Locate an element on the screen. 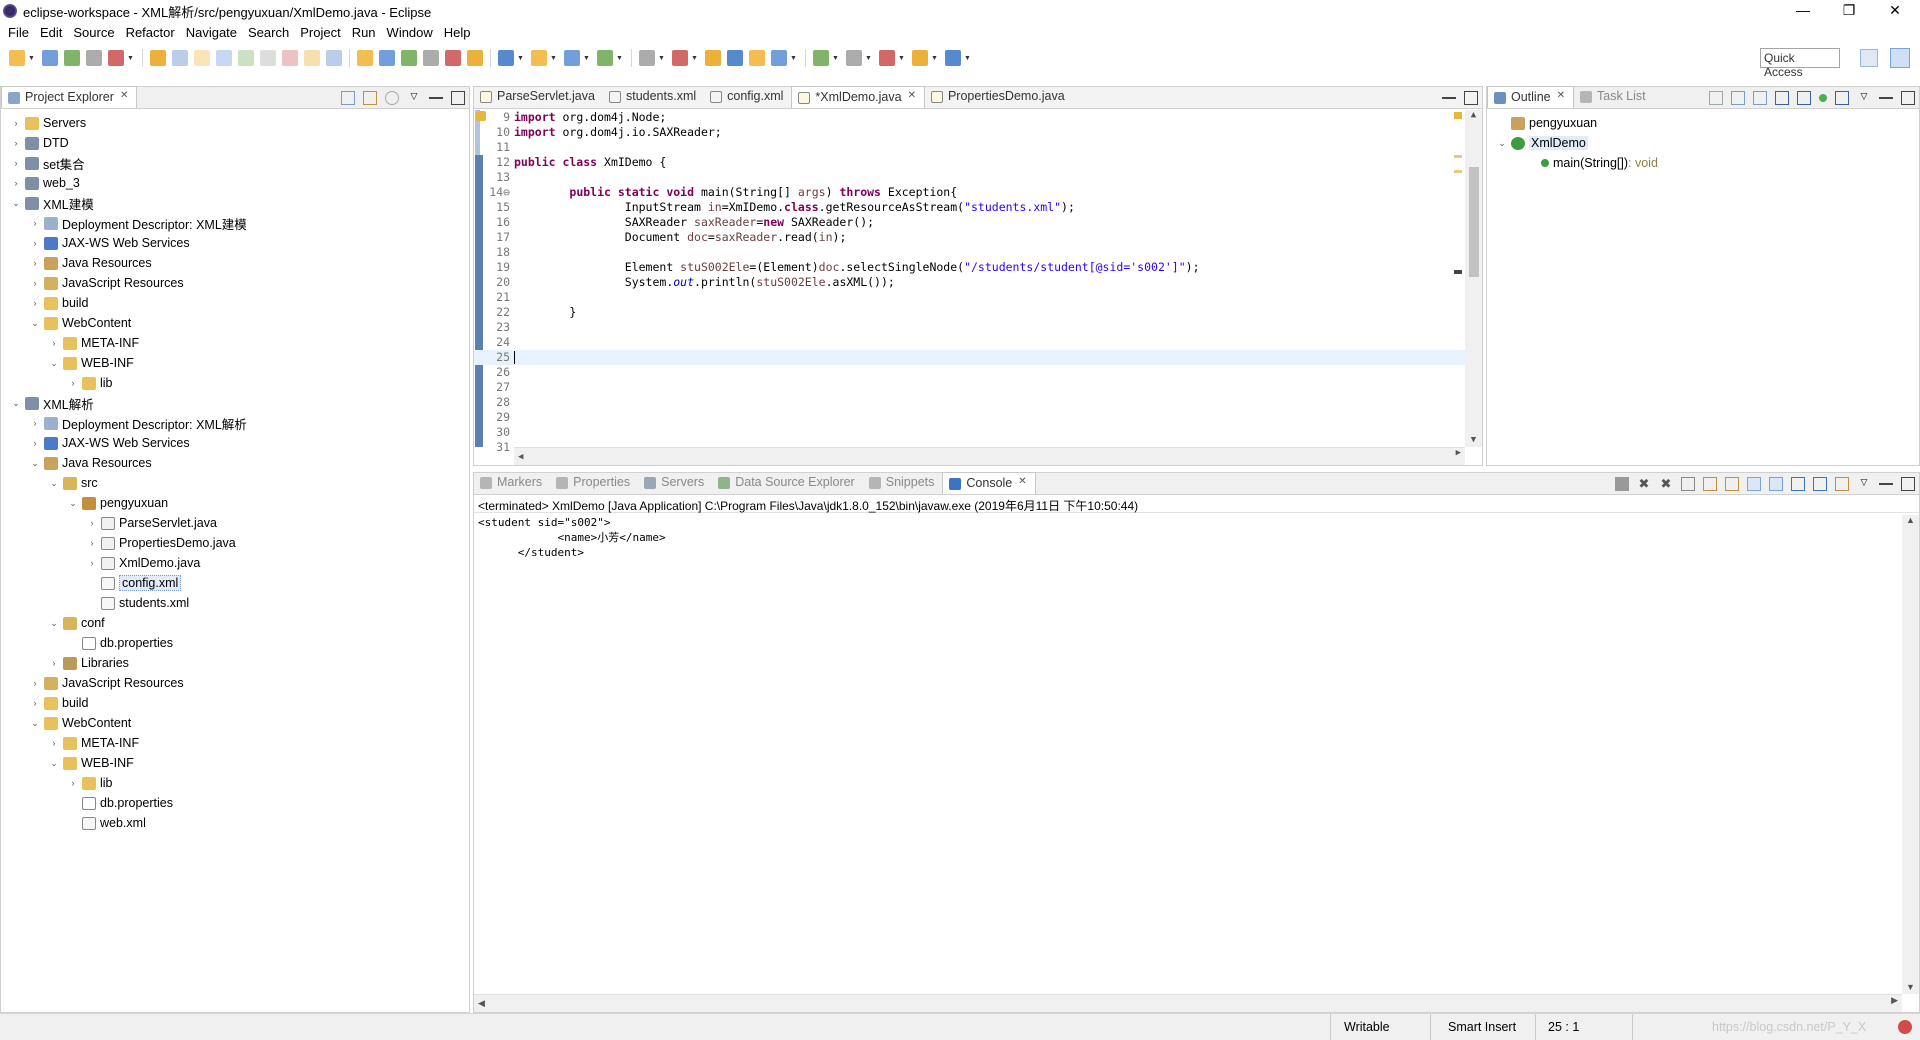 This screenshot has width=1920, height=1040. tree-item: › PropertiesDemo.java is located at coordinates (235, 543).